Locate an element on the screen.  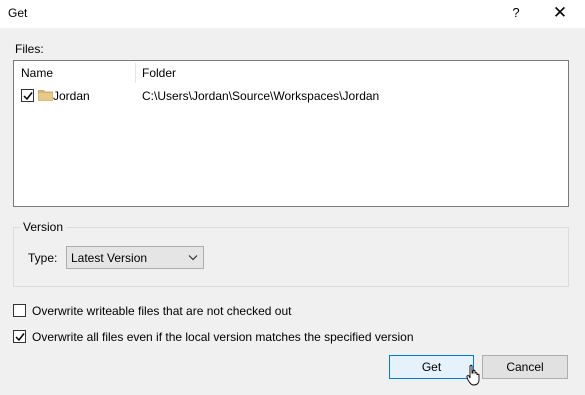
type-label: Type: is located at coordinates (43, 258).